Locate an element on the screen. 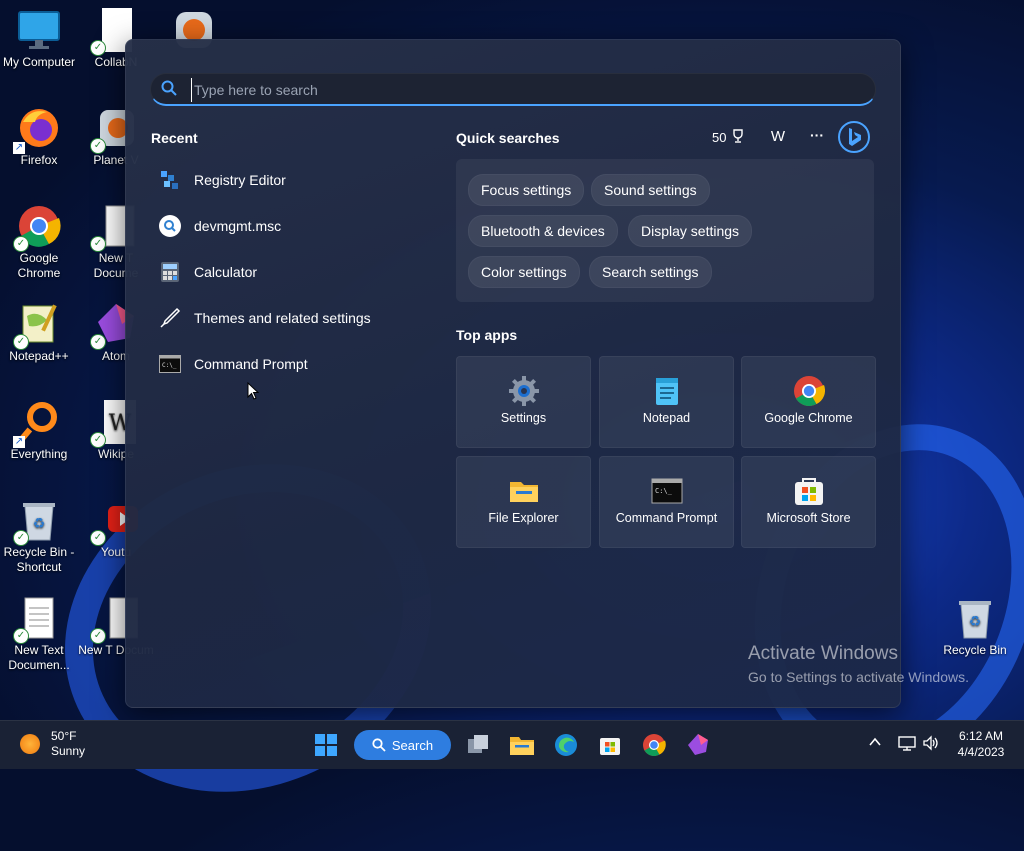  pill-search-settings: Search settings is located at coordinates (650, 272).